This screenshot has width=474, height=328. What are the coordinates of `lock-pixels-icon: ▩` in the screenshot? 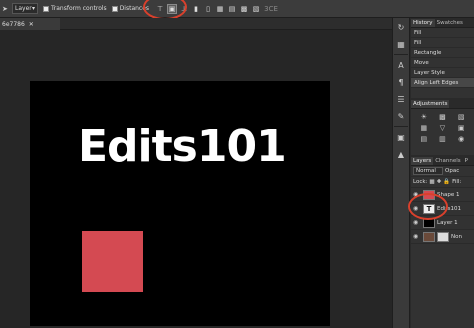 It's located at (431, 182).